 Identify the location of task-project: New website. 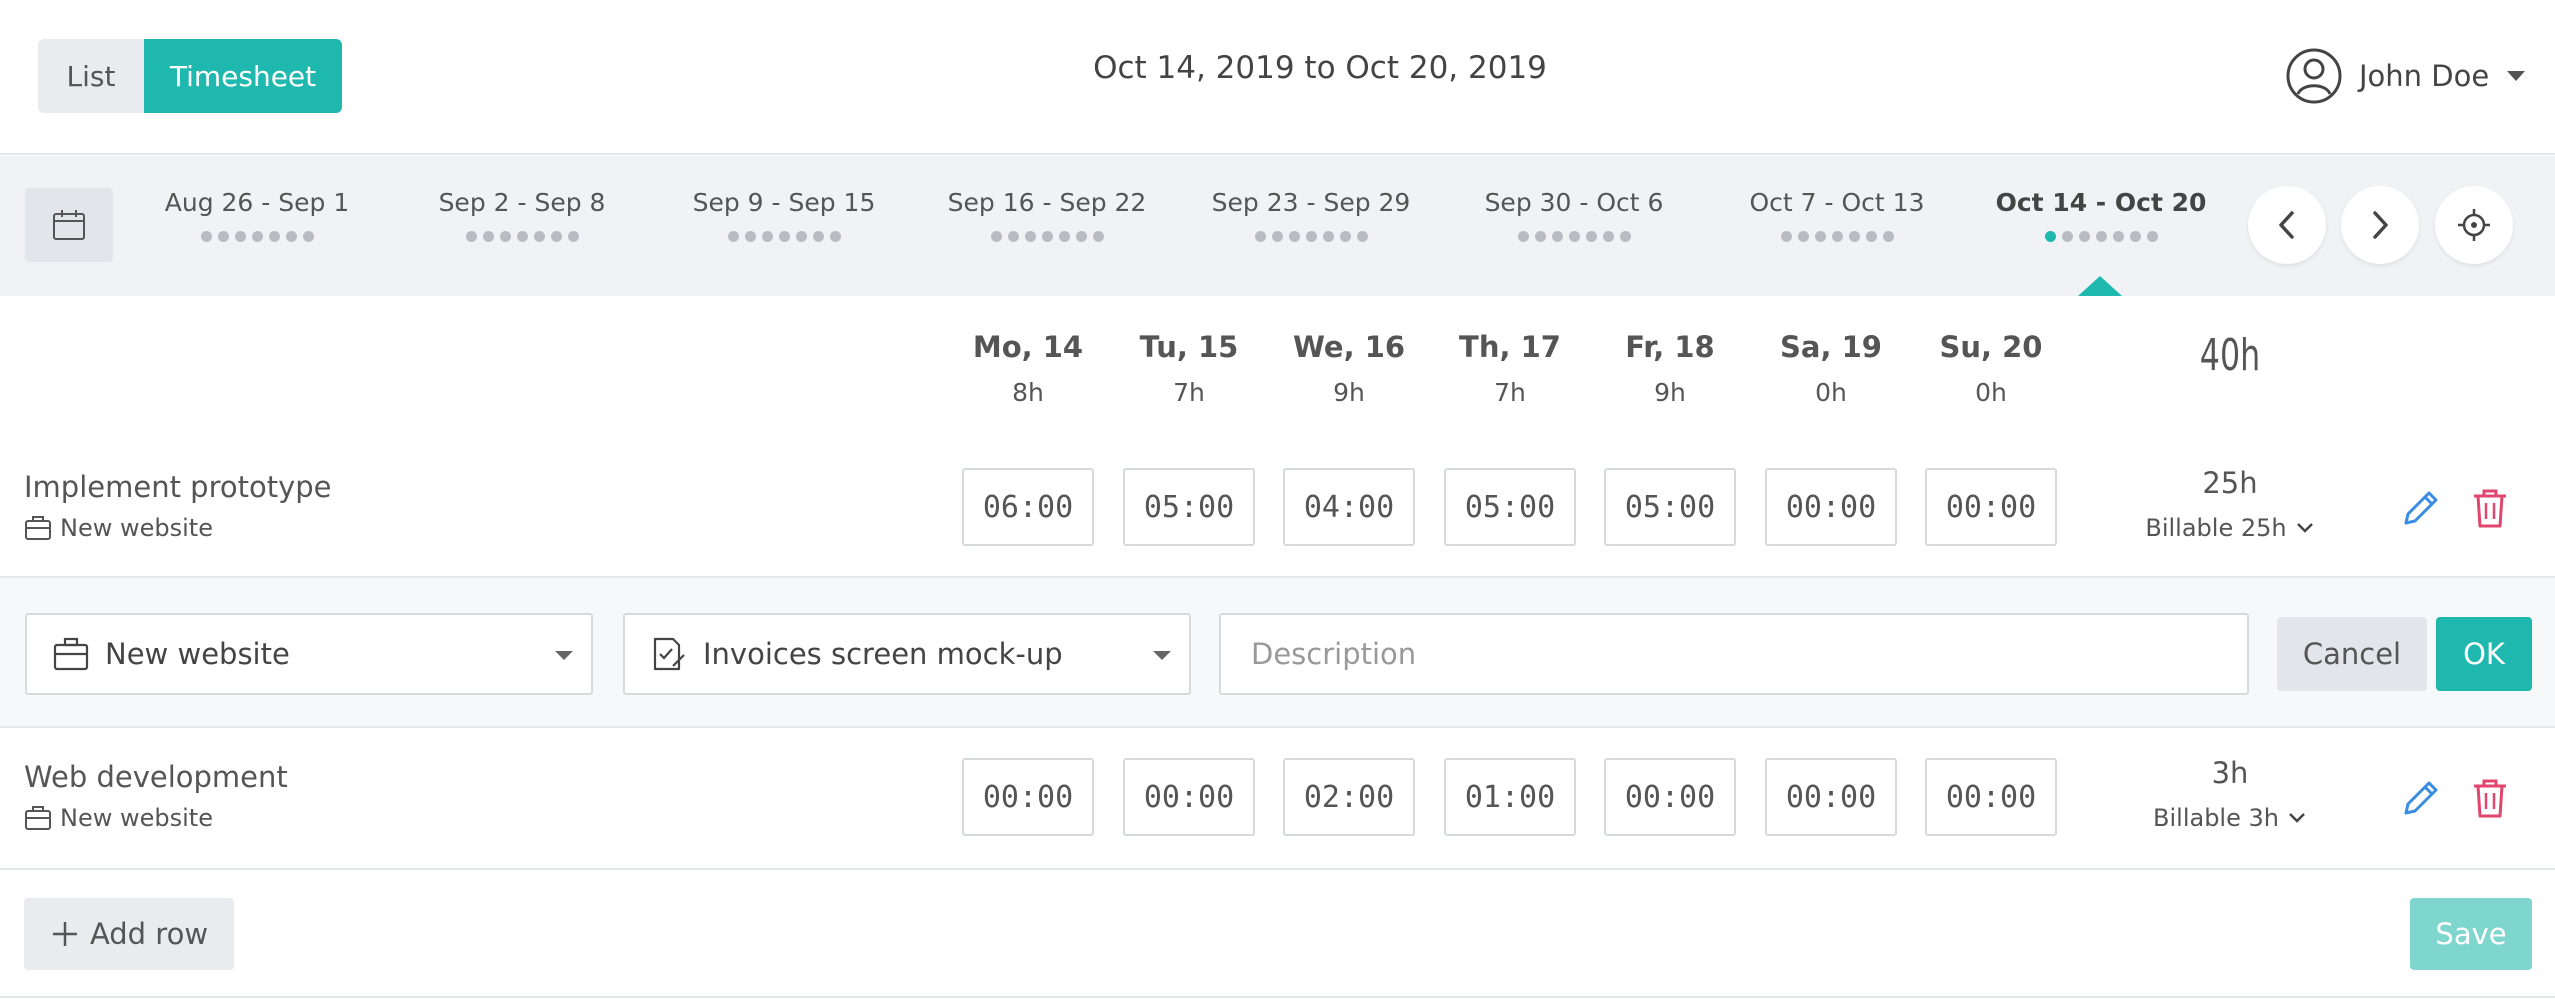
(118, 818).